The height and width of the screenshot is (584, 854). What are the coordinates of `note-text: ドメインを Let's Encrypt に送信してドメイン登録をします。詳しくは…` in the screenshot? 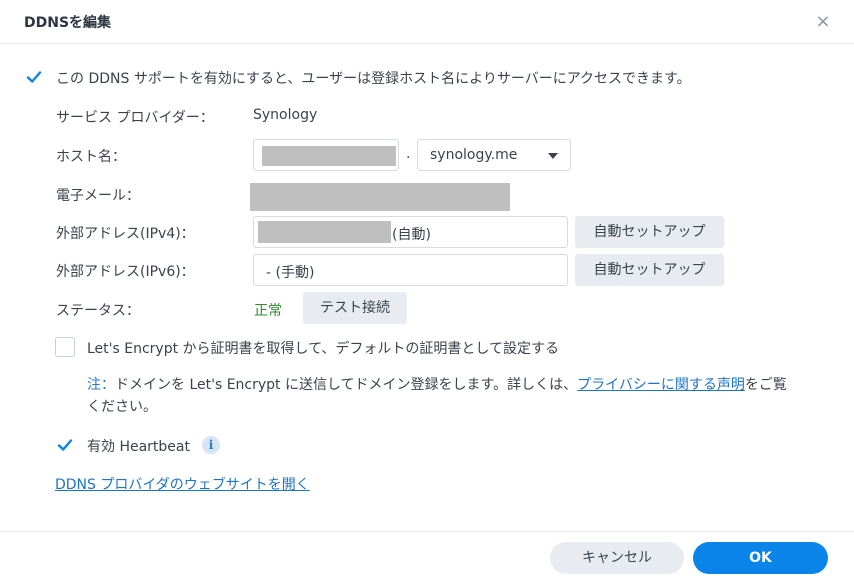 It's located at (346, 385).